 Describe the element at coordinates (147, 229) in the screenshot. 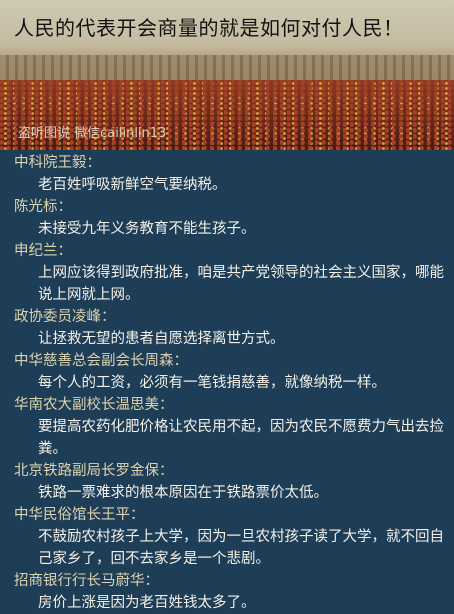

I see `quote-text: 未接受九年义务教育不能生孩子。` at that location.